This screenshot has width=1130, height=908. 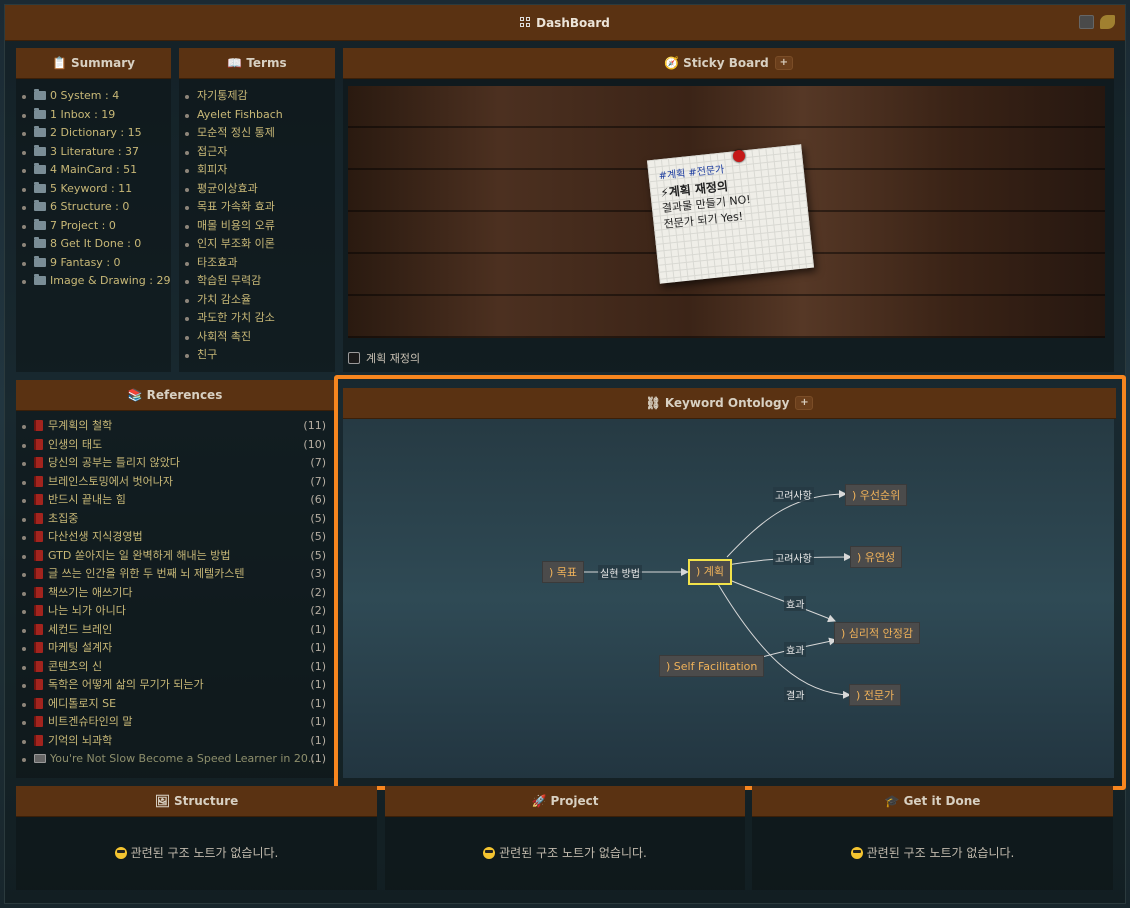 What do you see at coordinates (184, 395) in the screenshot?
I see `references-title: References` at bounding box center [184, 395].